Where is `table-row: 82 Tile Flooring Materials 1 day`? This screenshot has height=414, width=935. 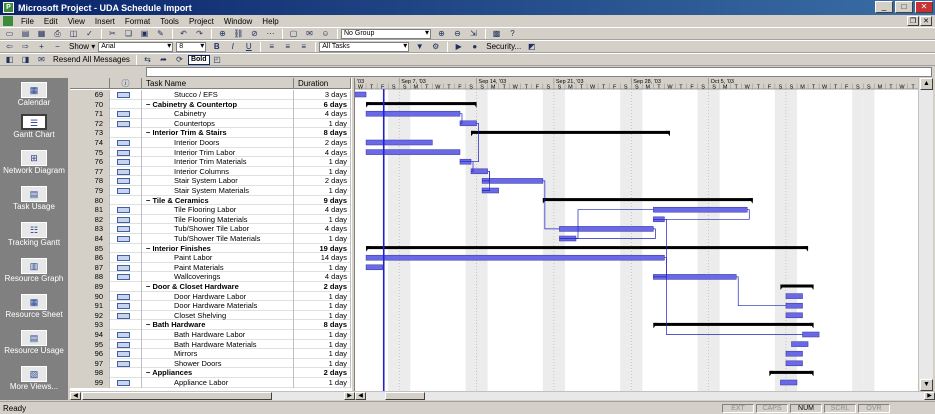 table-row: 82 Tile Flooring Materials 1 day is located at coordinates (210, 219).